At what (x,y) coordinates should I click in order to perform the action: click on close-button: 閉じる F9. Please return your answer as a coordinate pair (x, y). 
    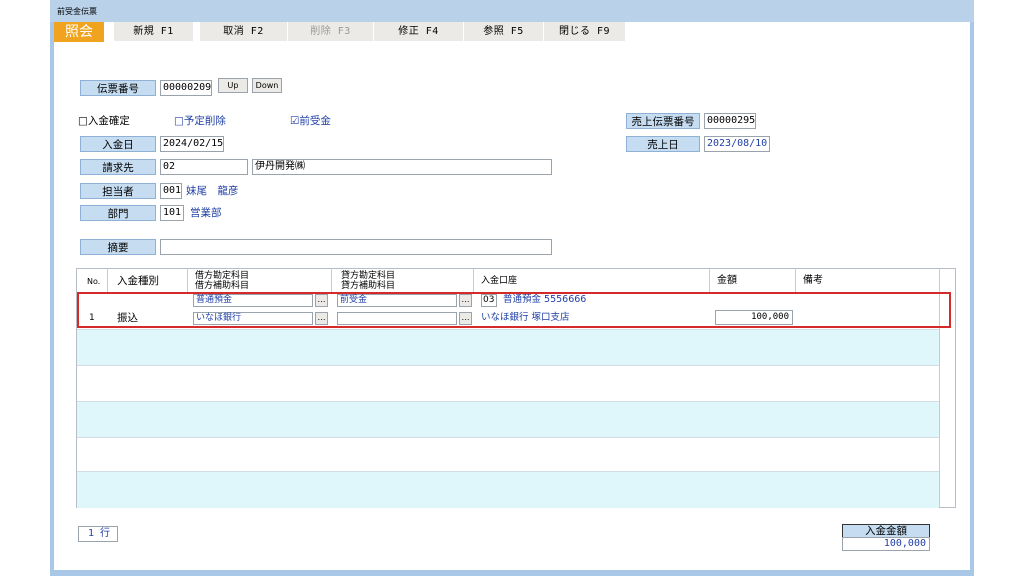
    Looking at the image, I should click on (585, 32).